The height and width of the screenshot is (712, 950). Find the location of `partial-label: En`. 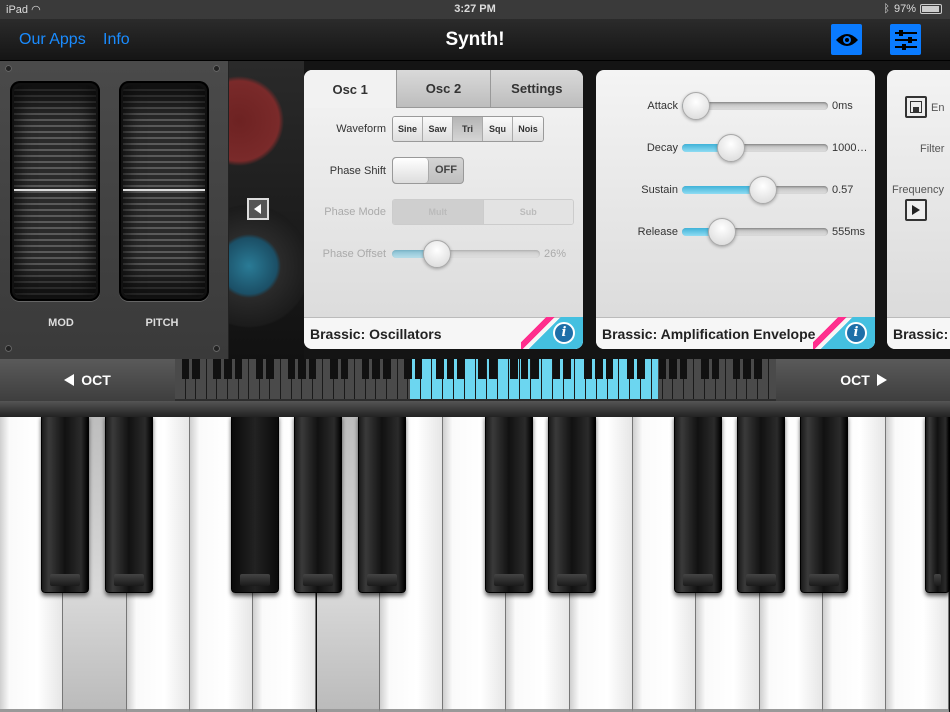

partial-label: En is located at coordinates (938, 108).